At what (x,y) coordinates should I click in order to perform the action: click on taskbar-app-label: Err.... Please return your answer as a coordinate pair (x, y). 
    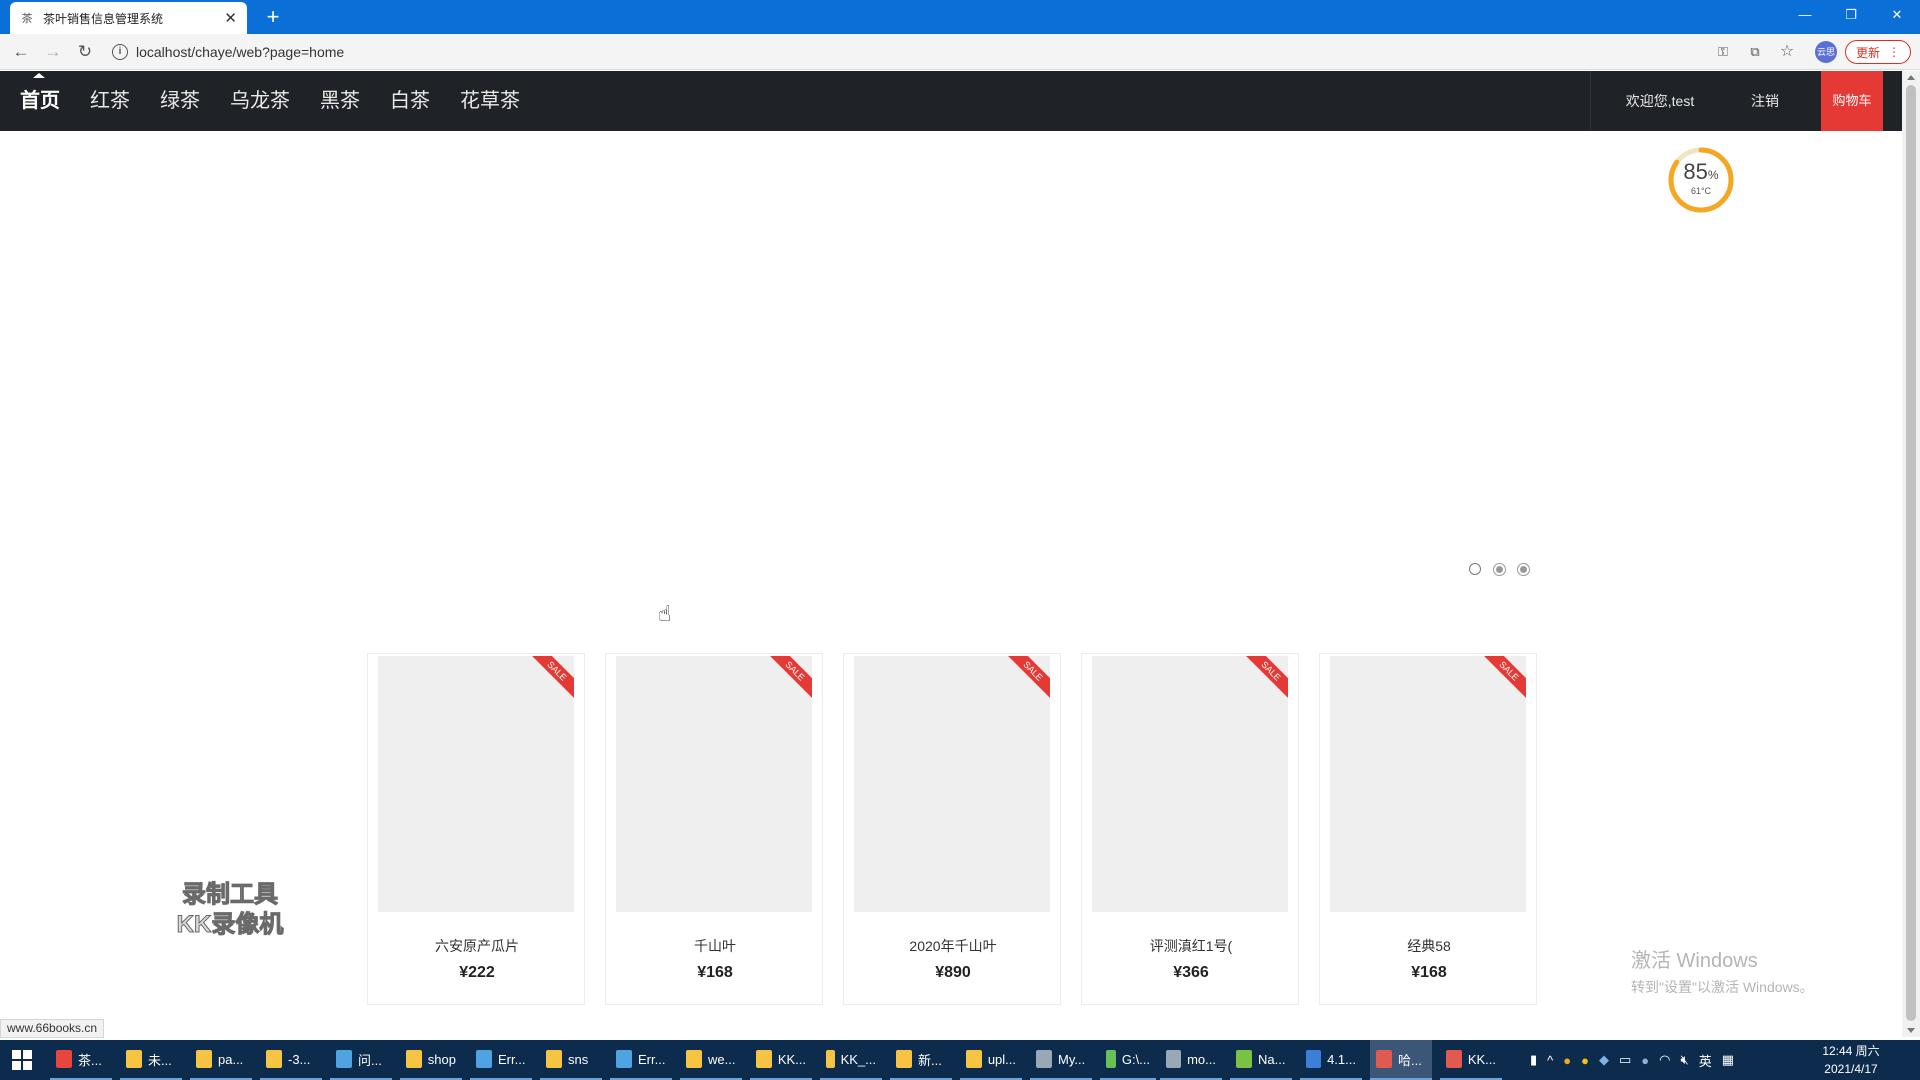
    Looking at the image, I should click on (512, 1059).